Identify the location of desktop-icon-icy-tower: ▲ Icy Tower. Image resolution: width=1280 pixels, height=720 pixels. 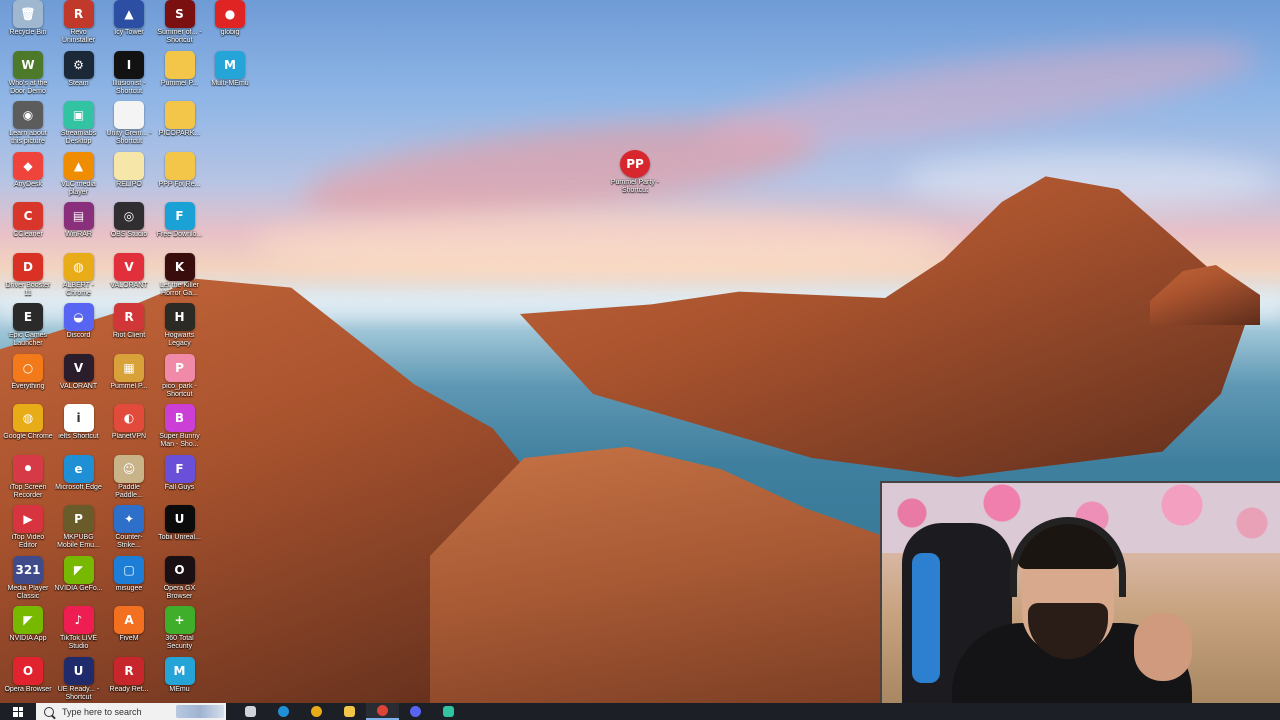
(129, 25).